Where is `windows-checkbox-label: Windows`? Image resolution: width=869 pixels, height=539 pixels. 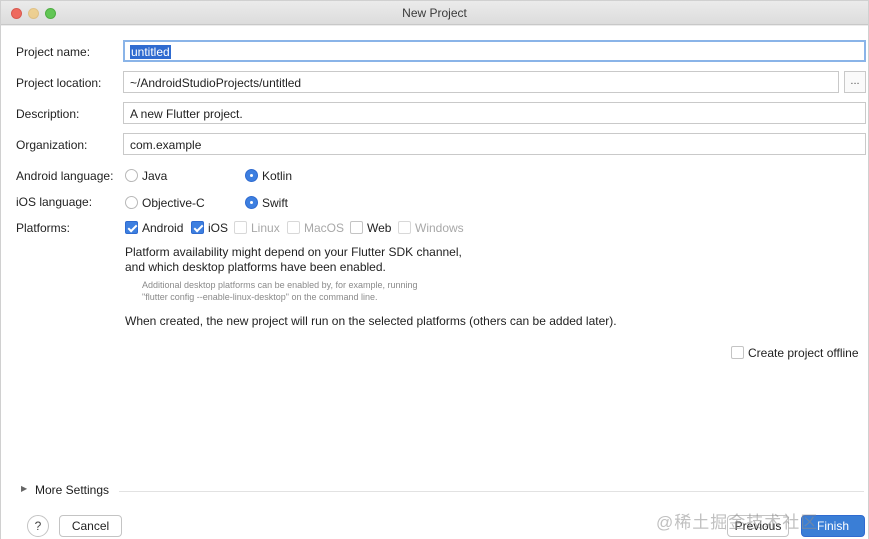
windows-checkbox-label: Windows is located at coordinates (439, 228).